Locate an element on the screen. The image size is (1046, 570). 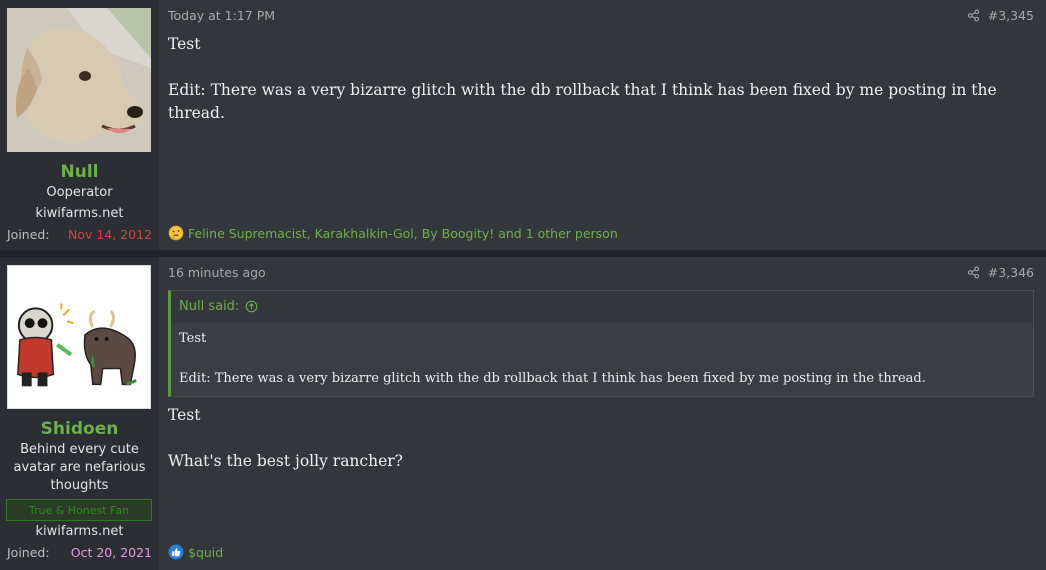
post-number: #3,345 is located at coordinates (1011, 15).